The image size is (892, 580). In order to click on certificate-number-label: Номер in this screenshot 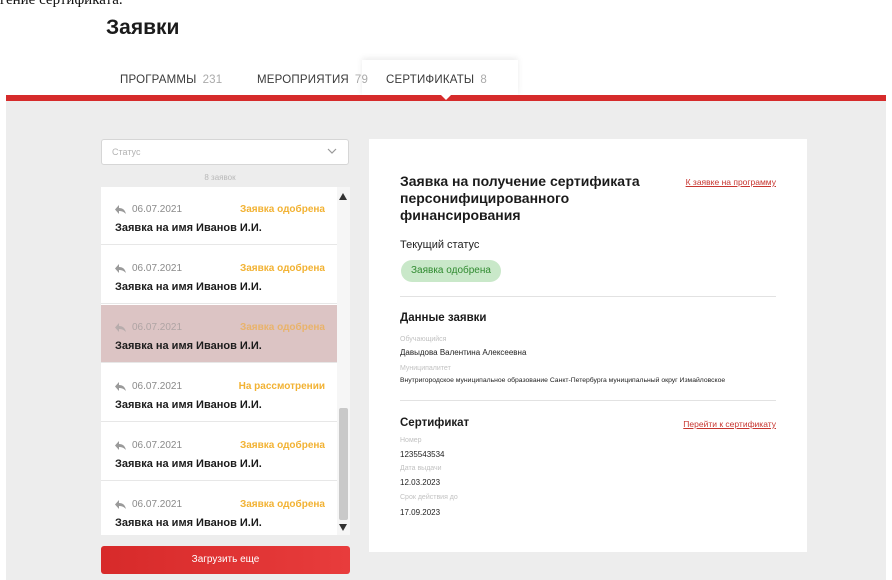, I will do `click(411, 440)`.